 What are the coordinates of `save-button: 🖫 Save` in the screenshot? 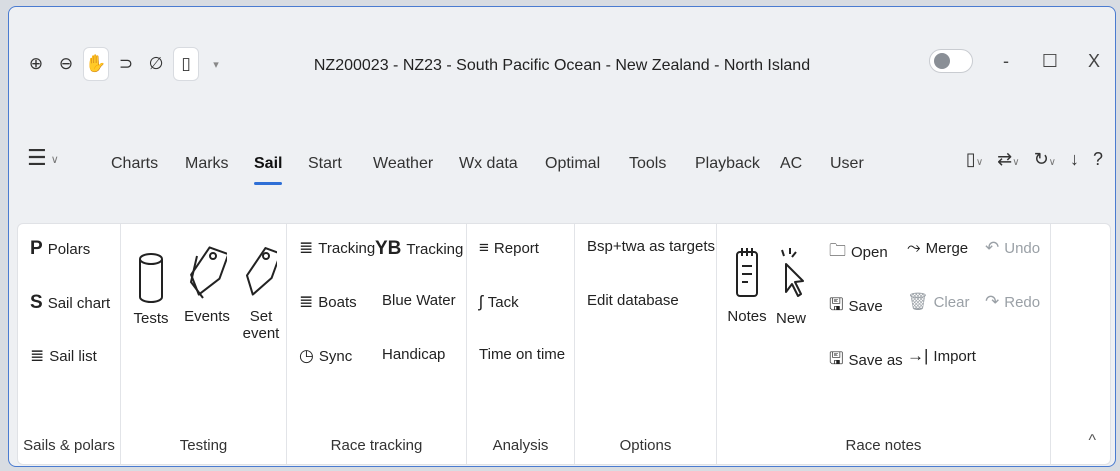 It's located at (856, 306).